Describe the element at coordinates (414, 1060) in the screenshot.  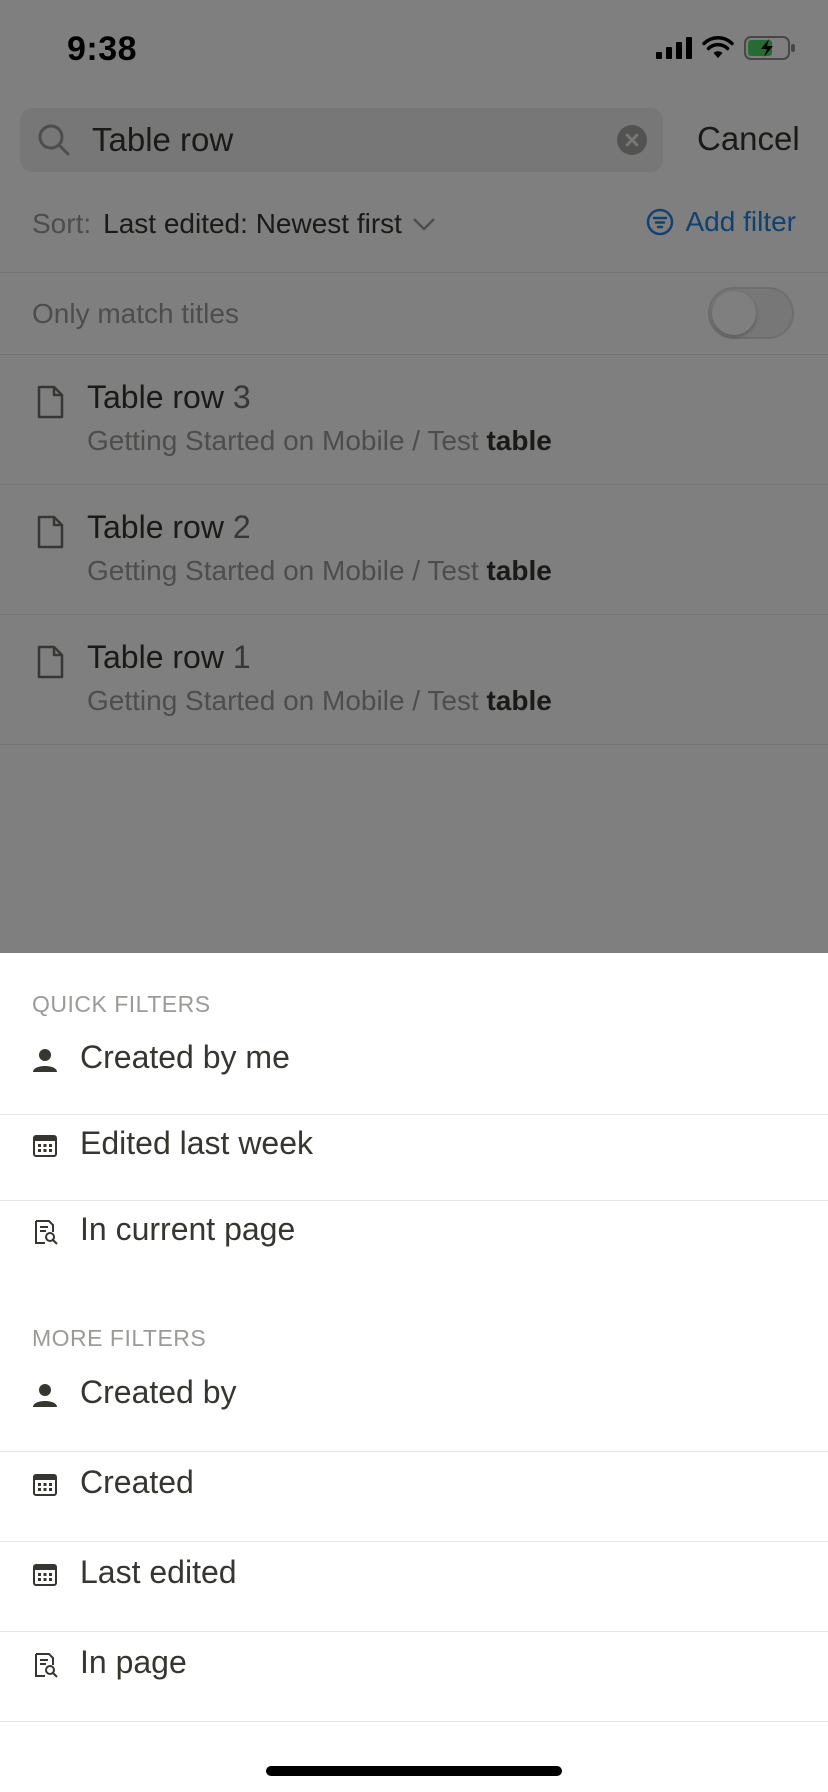
I see `filter-created-by-me: Created by me` at that location.